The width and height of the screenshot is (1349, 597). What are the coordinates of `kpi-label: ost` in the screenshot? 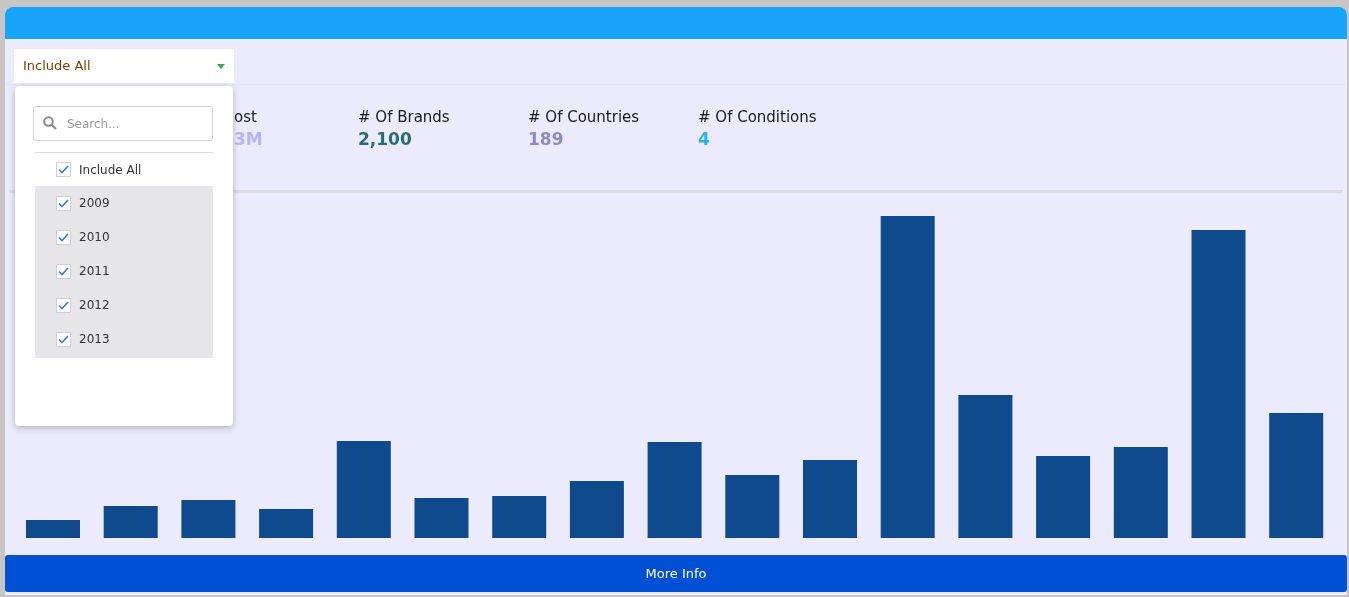 It's located at (246, 117).